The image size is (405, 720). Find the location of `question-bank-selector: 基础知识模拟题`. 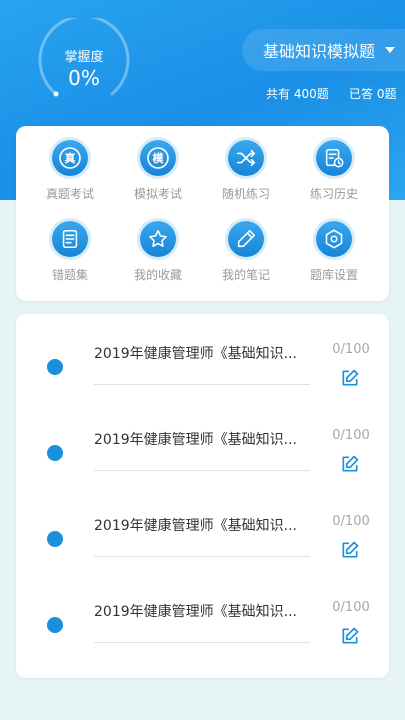

question-bank-selector: 基础知识模拟题 is located at coordinates (323, 50).